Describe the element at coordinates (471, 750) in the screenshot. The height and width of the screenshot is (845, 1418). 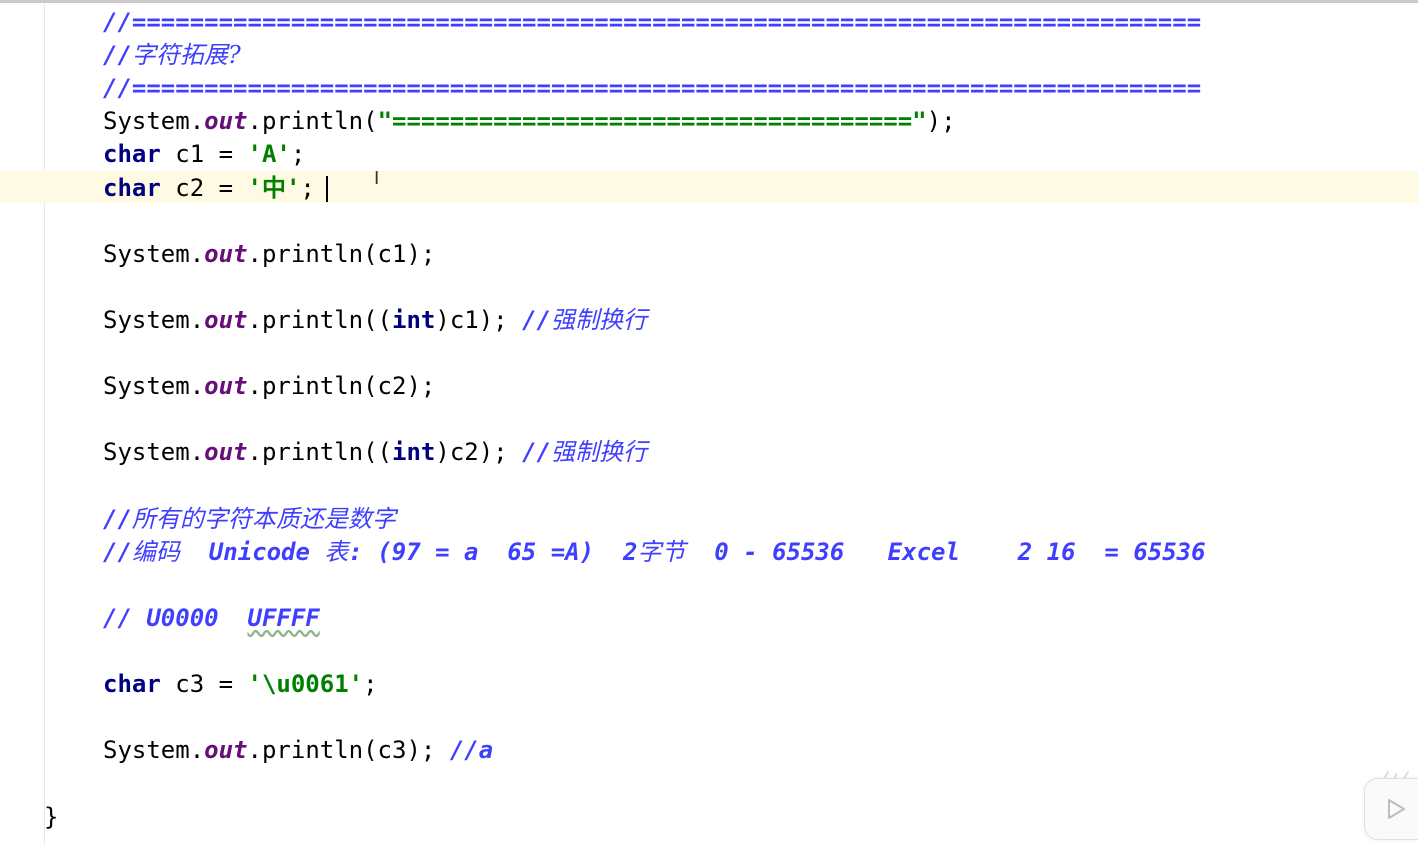
I see `code-token: //a` at that location.